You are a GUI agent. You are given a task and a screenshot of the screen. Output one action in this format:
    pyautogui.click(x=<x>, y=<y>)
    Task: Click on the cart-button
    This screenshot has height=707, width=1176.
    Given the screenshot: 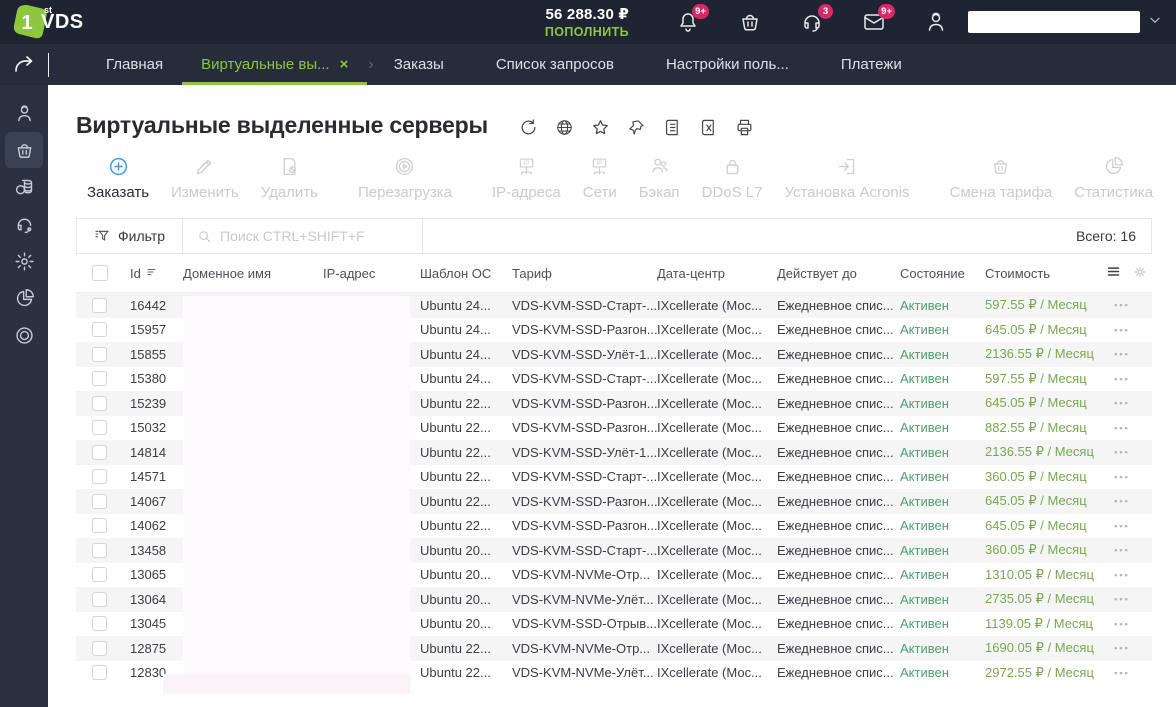 What is the action you would take?
    pyautogui.click(x=750, y=22)
    